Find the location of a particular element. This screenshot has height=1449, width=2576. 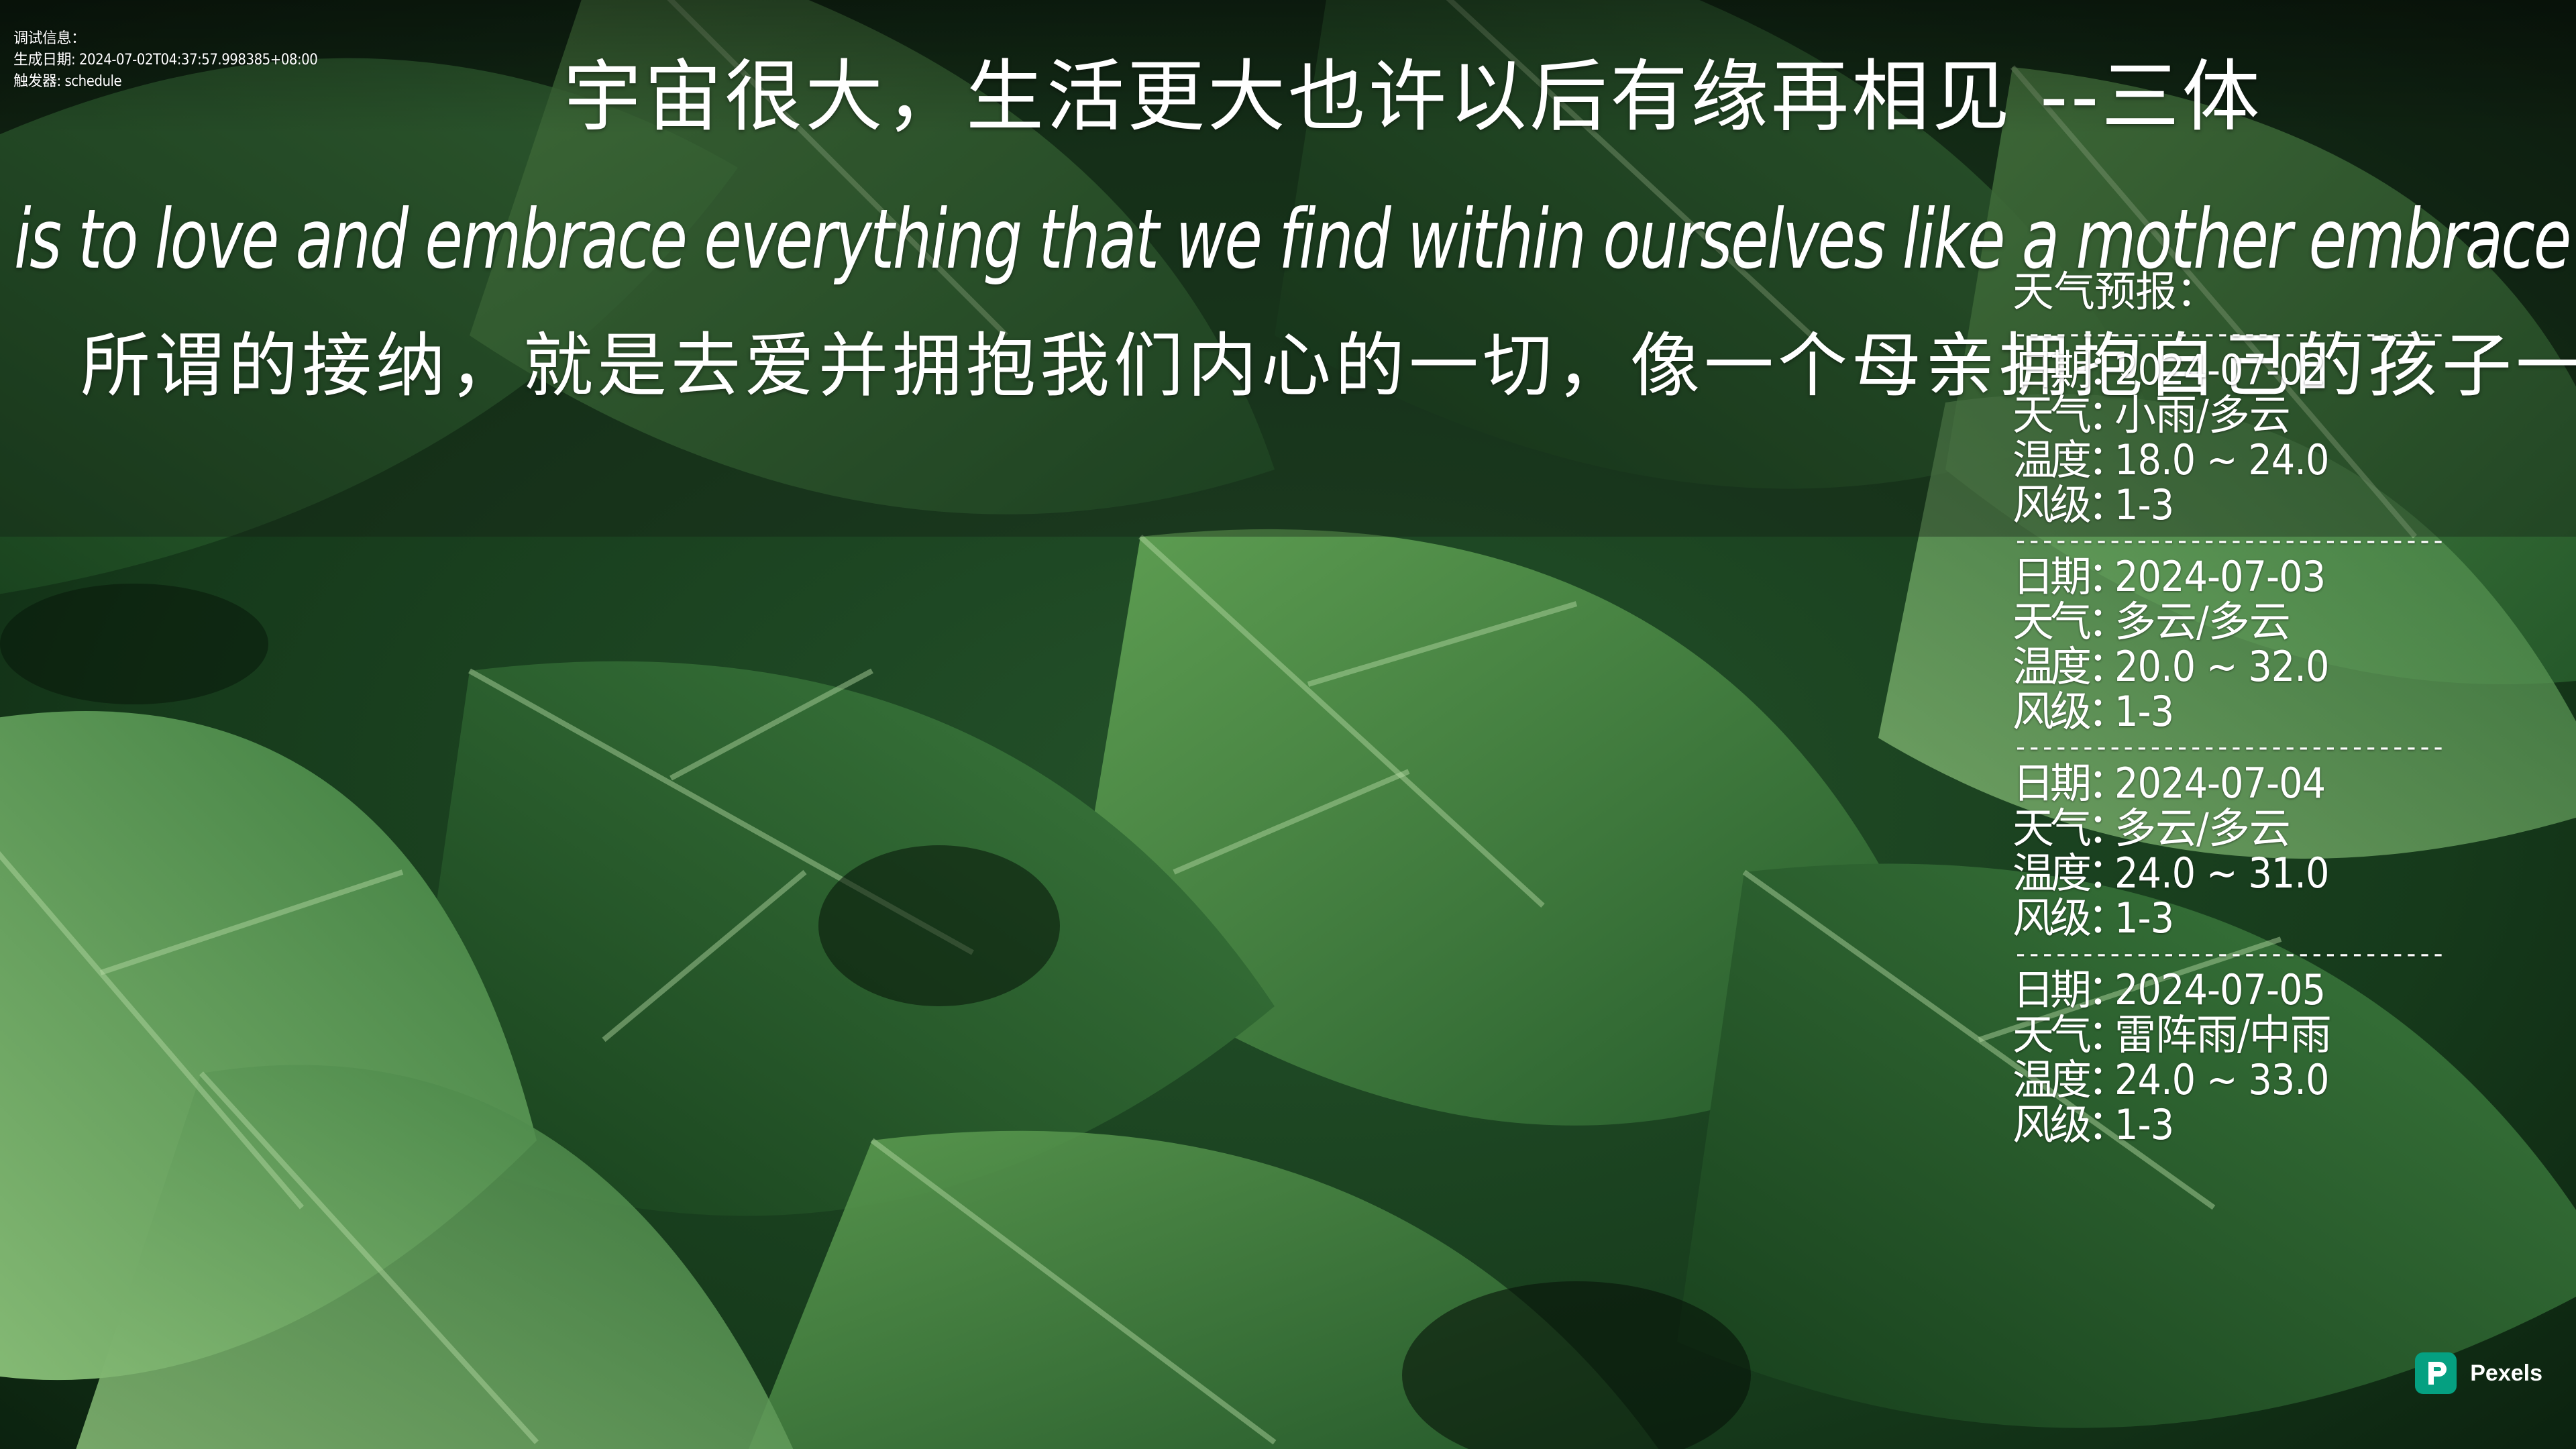

temp-value: 24.0 ~ 33.0 is located at coordinates (2221, 1079).